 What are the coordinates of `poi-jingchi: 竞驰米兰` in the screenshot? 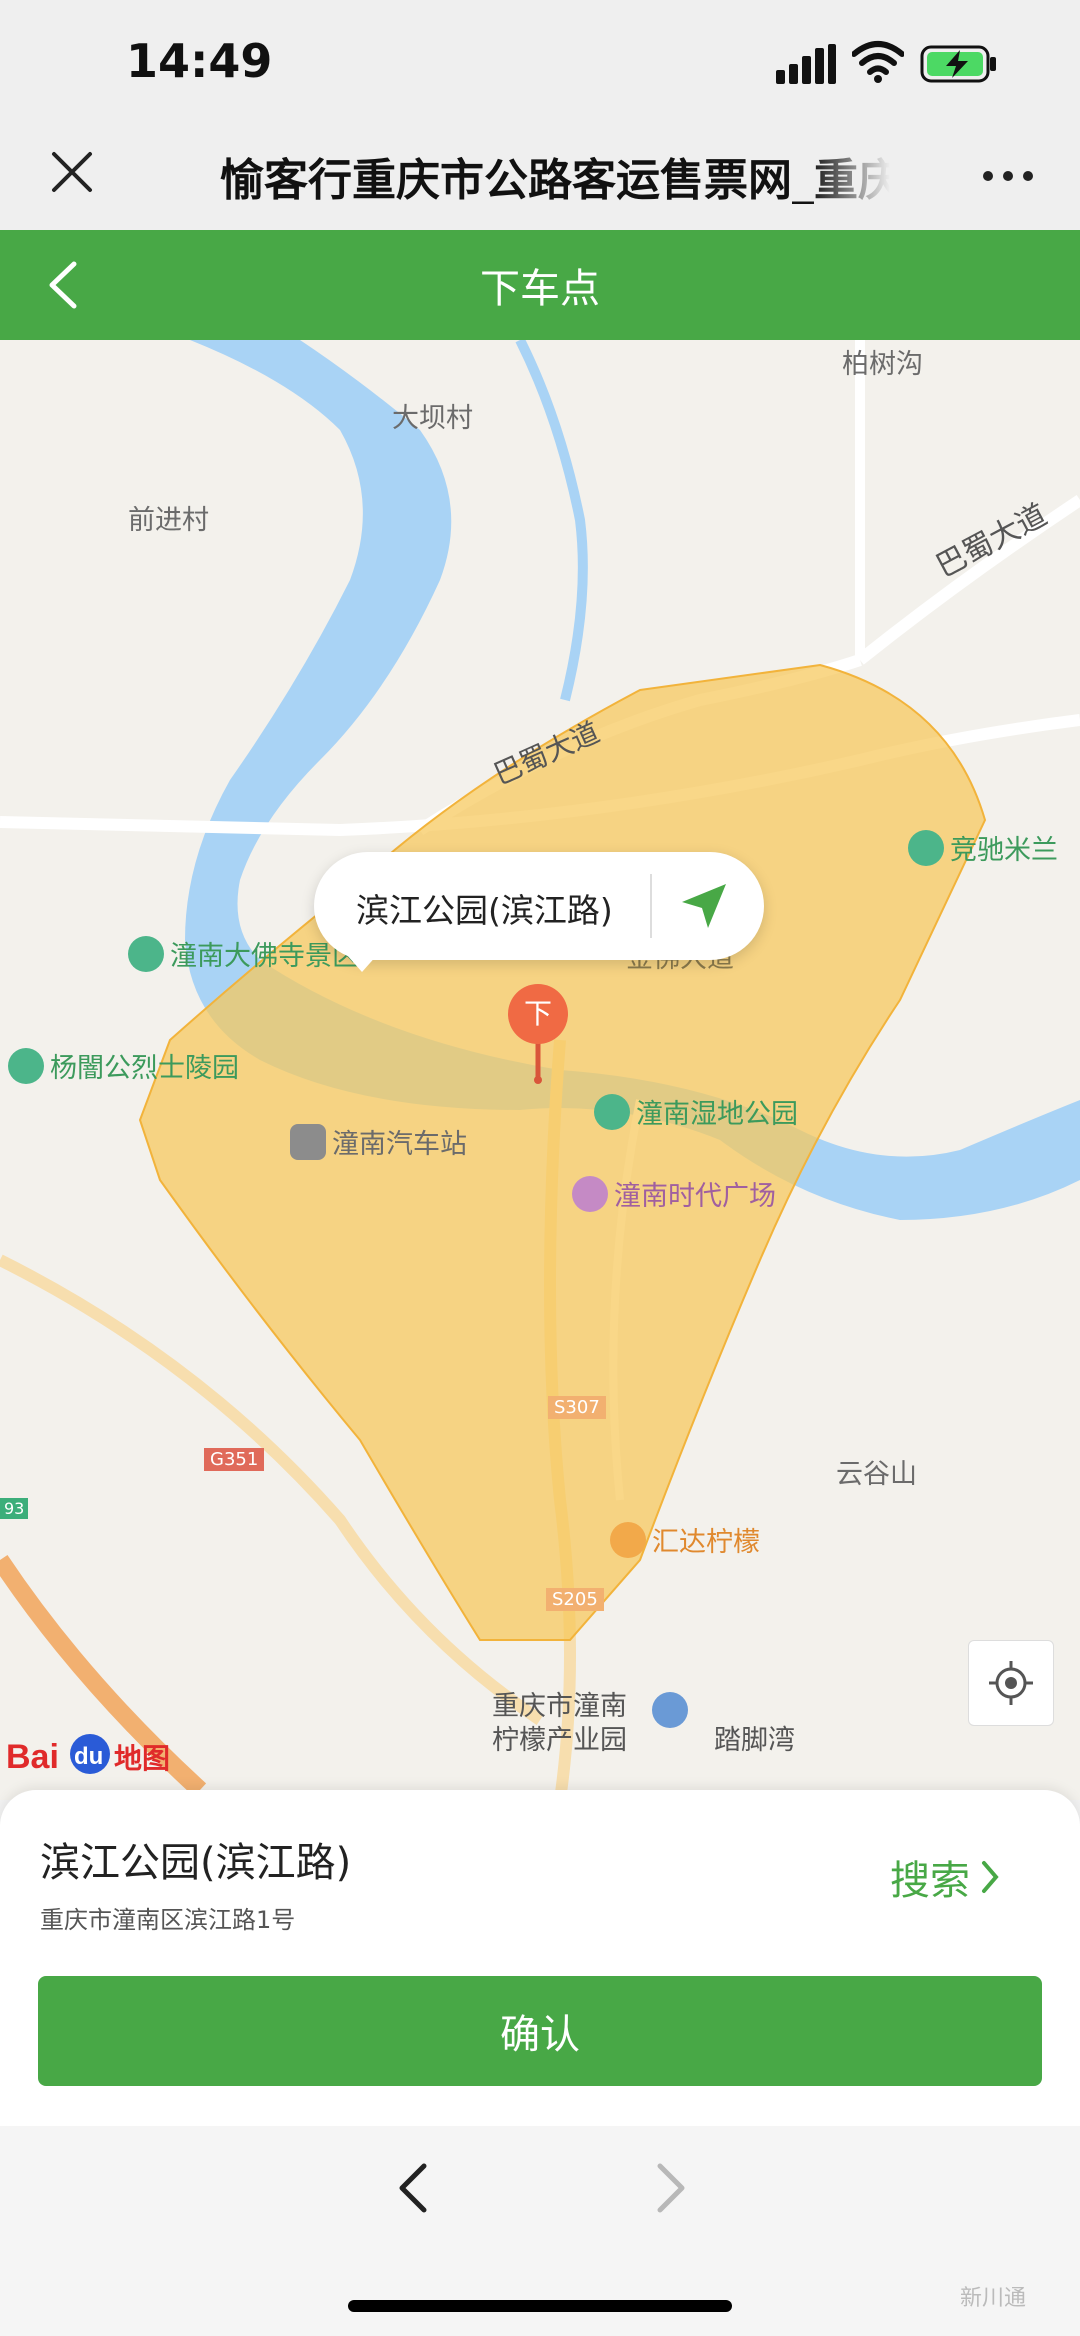 It's located at (983, 847).